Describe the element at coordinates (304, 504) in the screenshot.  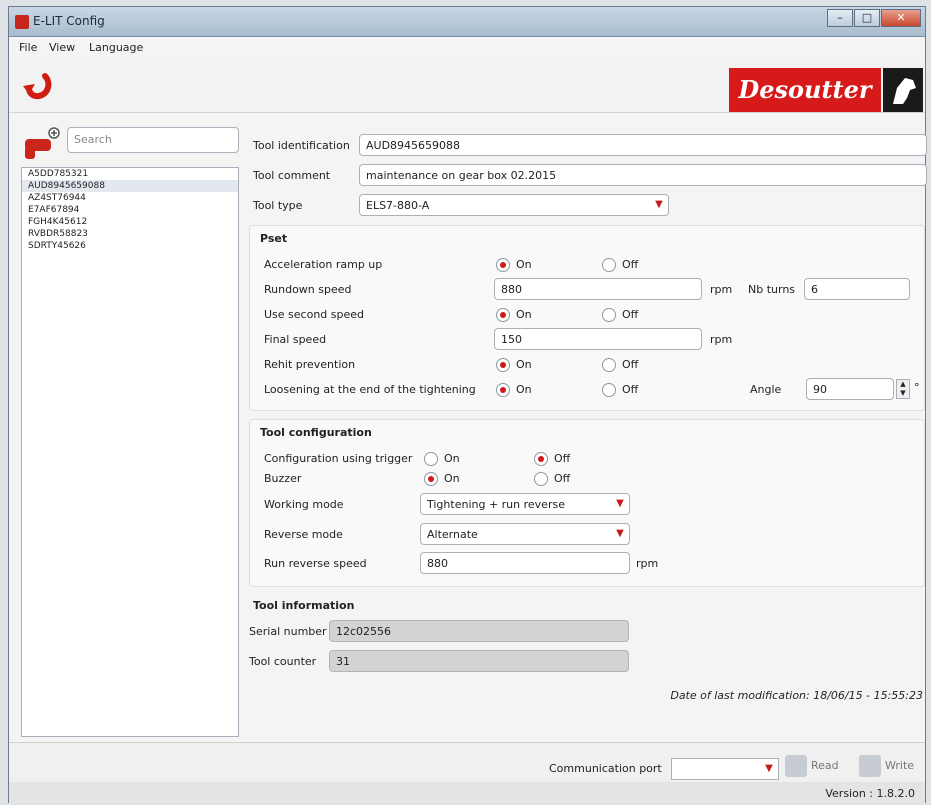
I see `working-mode-label: Working mode` at that location.